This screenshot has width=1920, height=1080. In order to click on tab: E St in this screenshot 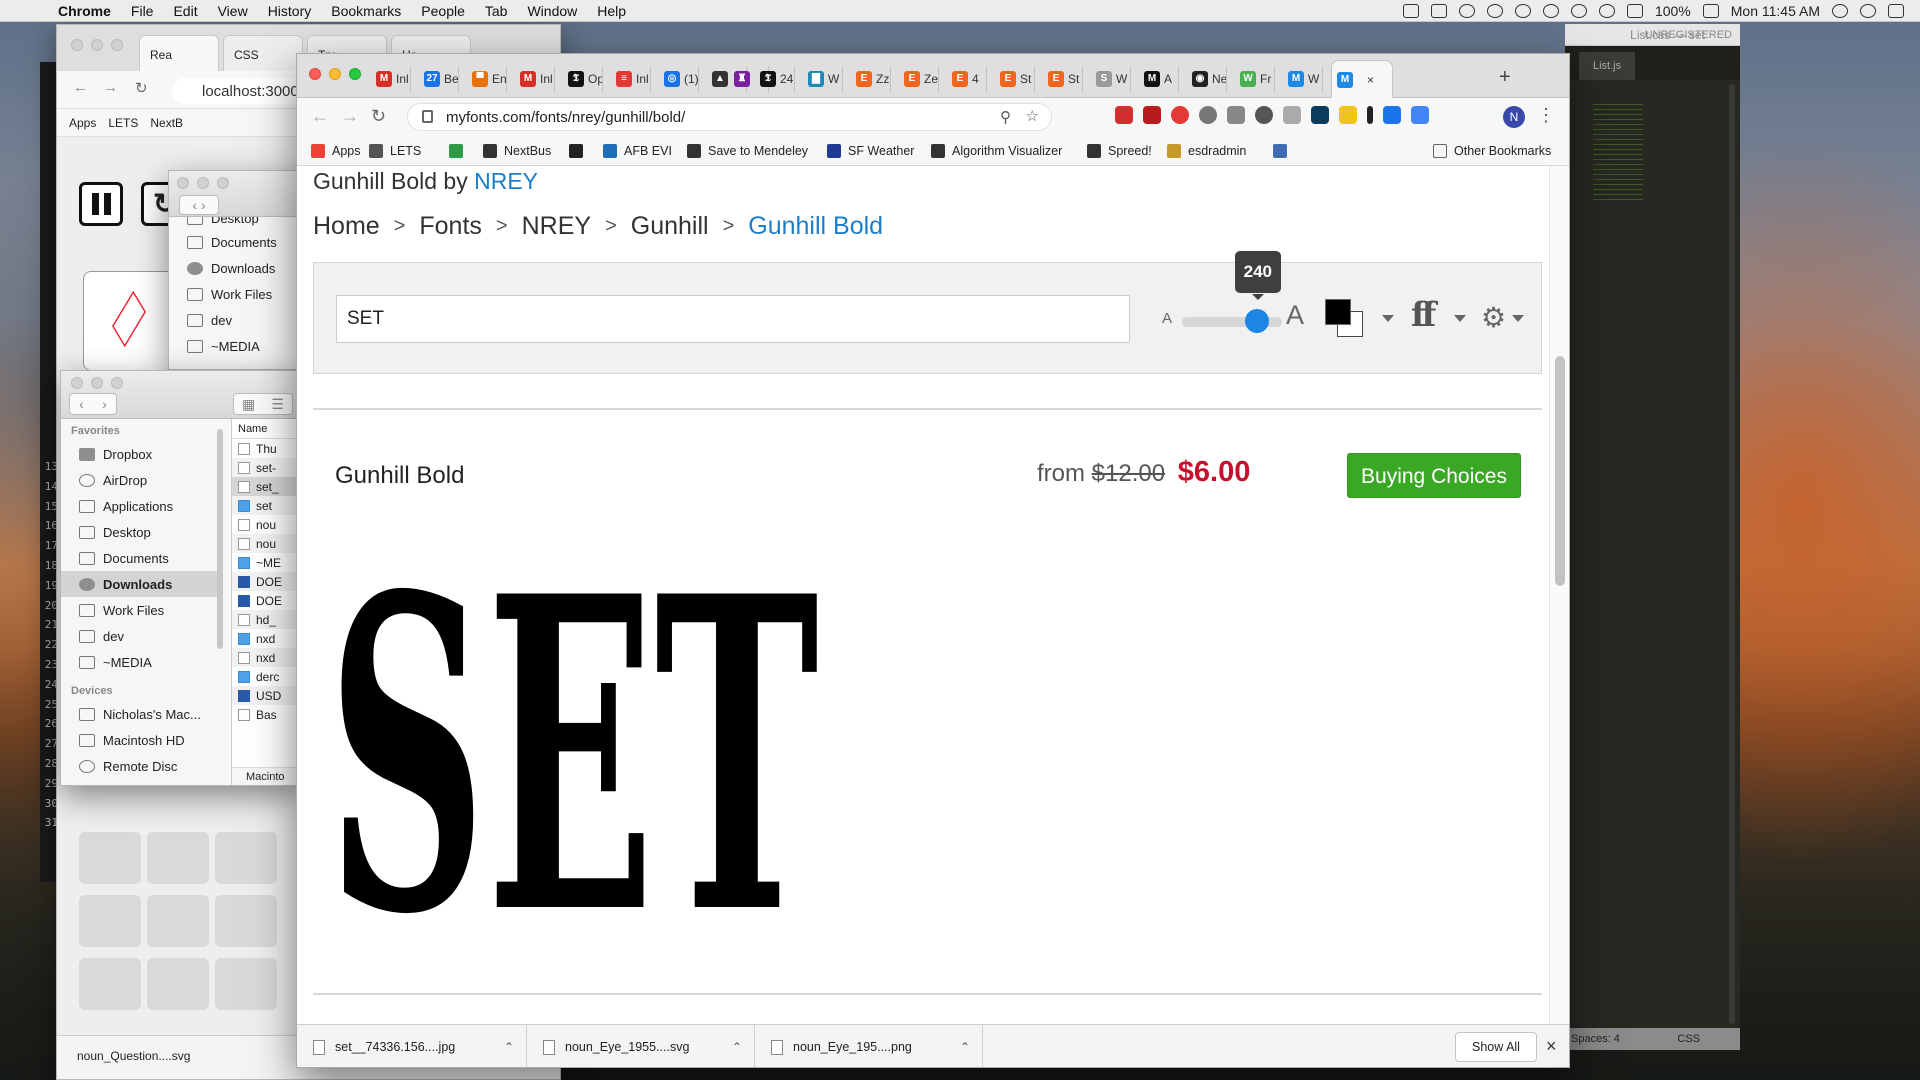, I will do `click(1063, 79)`.